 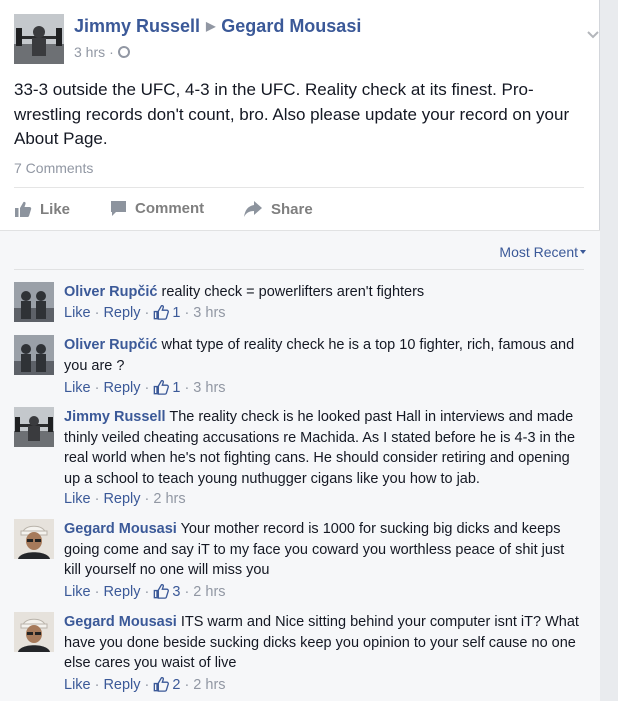 I want to click on comment-count-link: 7 Comments, so click(x=53, y=168).